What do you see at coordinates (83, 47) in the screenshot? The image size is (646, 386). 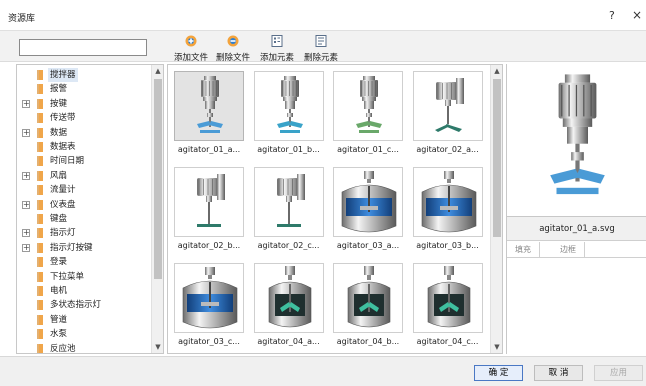 I see `search-input` at bounding box center [83, 47].